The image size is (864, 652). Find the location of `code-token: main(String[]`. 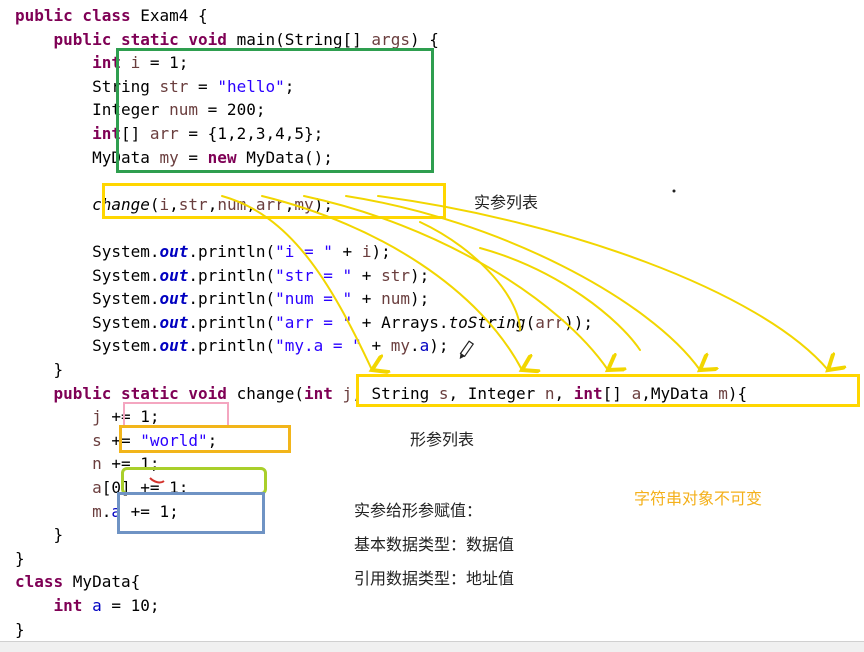

code-token: main(String[] is located at coordinates (304, 39).